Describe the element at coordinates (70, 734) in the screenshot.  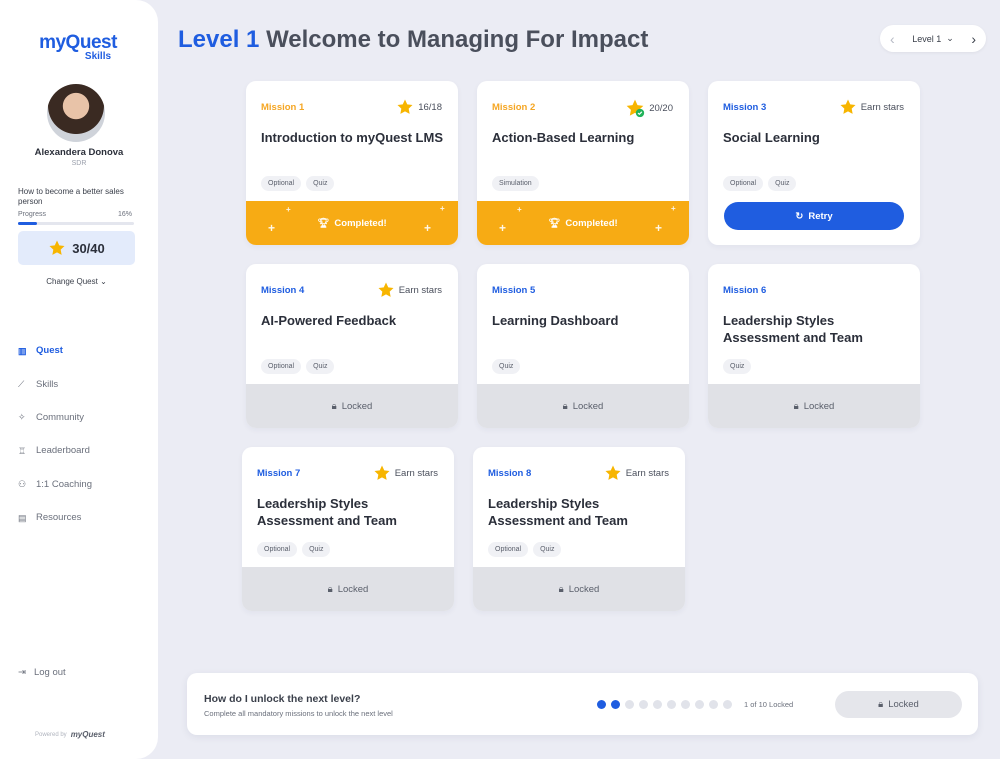
I see `powered-by: Powered by myQuest` at that location.